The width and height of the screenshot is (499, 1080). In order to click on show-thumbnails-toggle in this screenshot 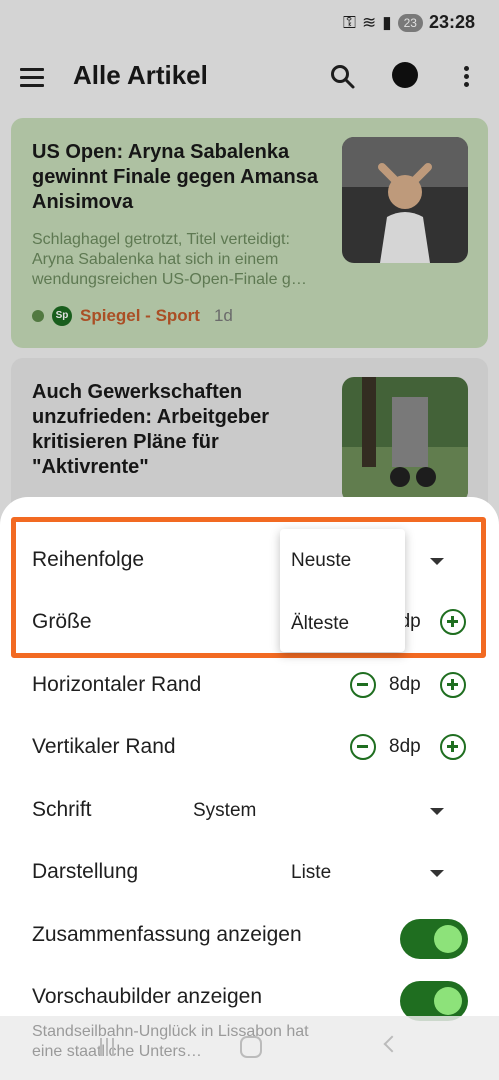, I will do `click(434, 1001)`.